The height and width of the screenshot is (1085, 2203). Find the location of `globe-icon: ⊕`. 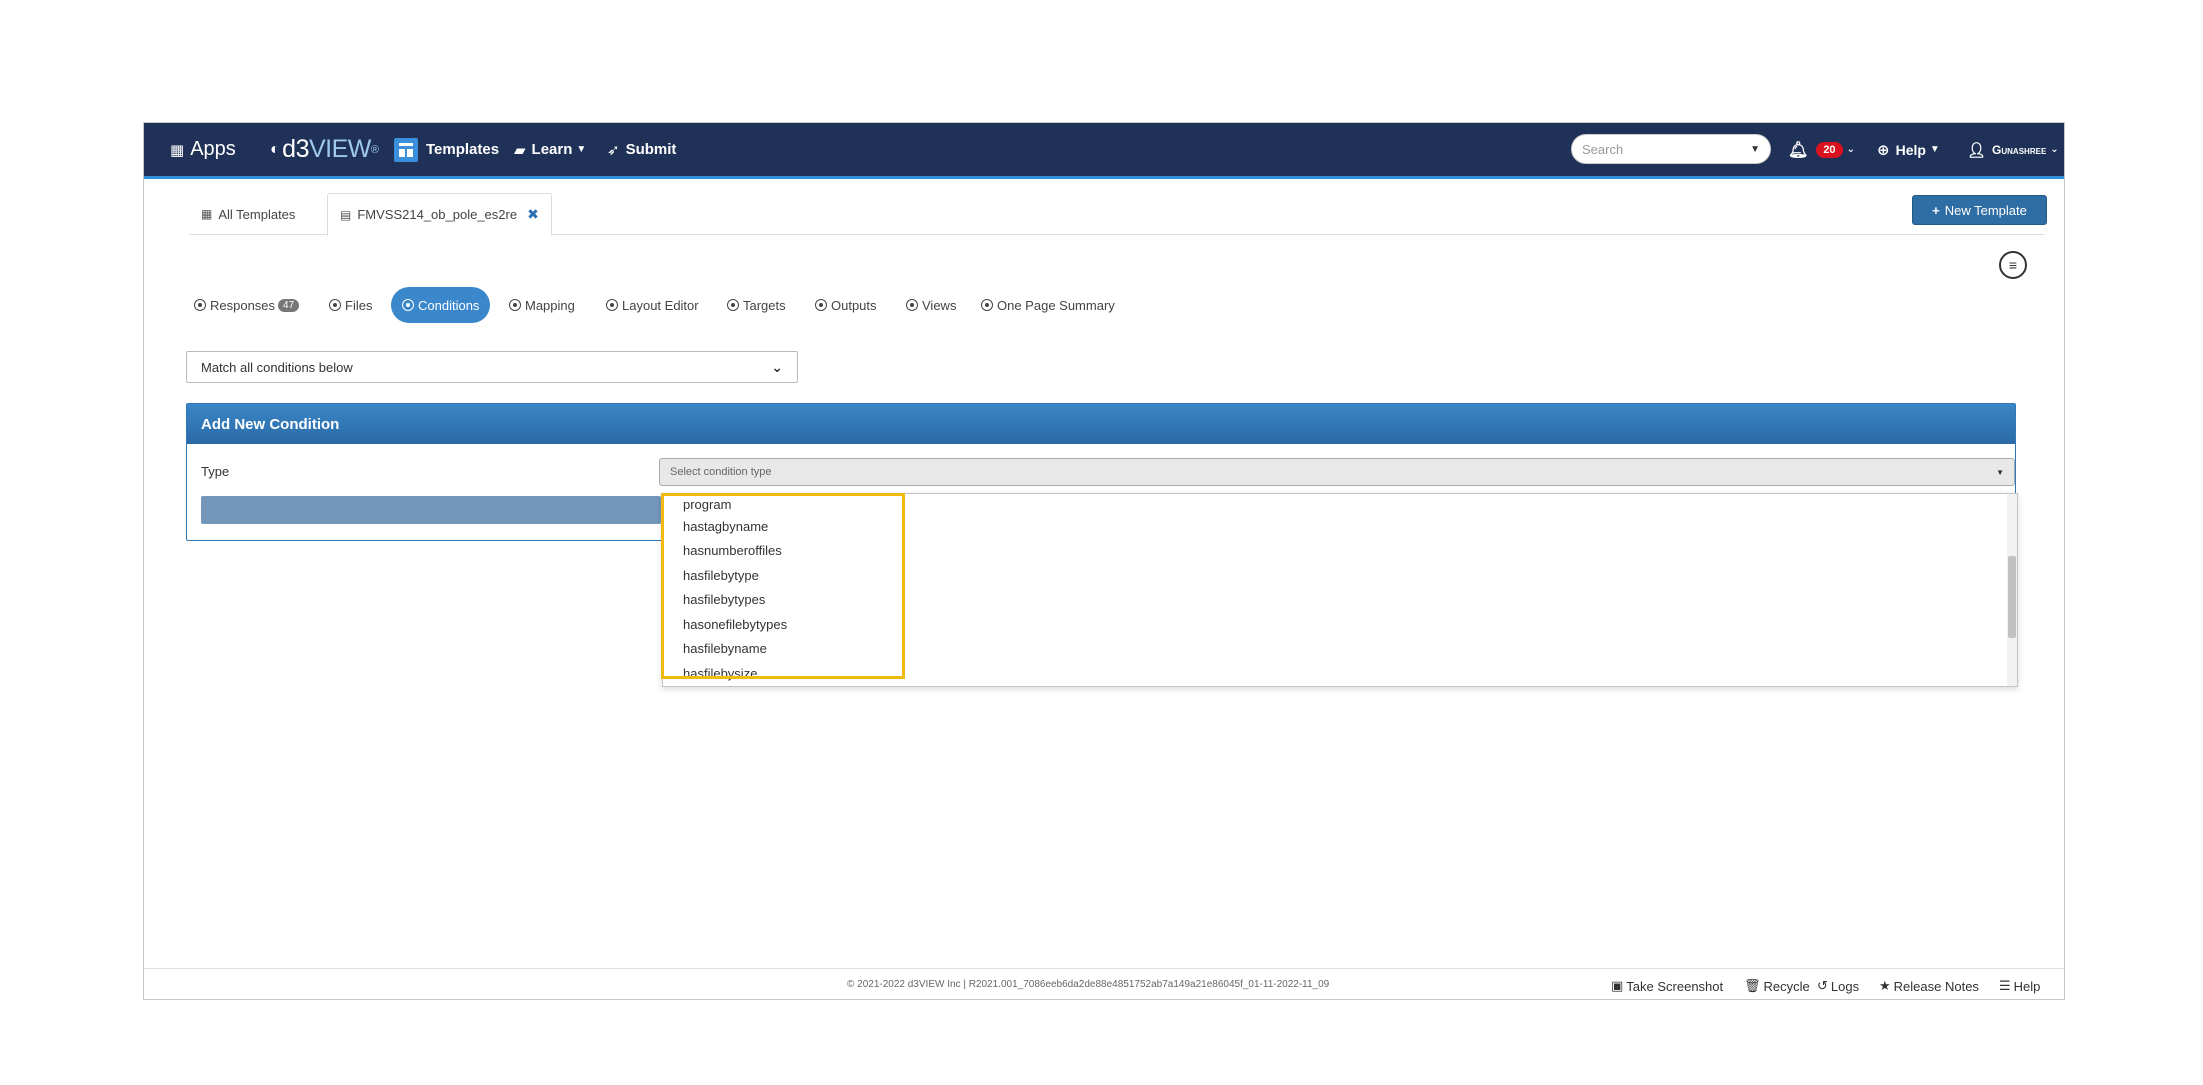

globe-icon: ⊕ is located at coordinates (1883, 150).